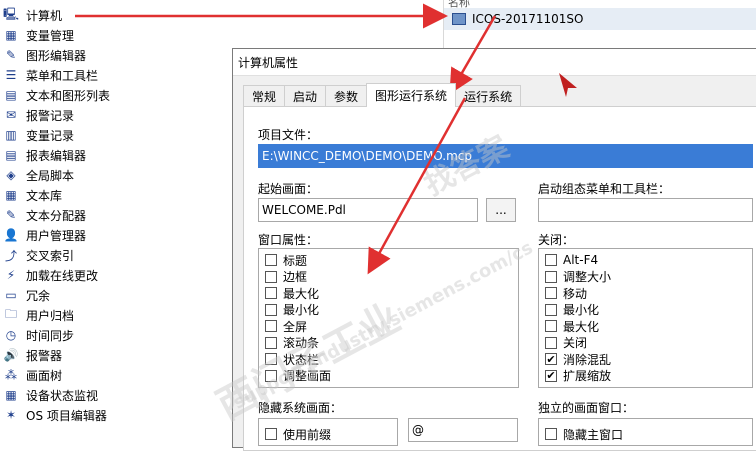  I want to click on tree-item: ◈ 全局脚本, so click(38, 175).